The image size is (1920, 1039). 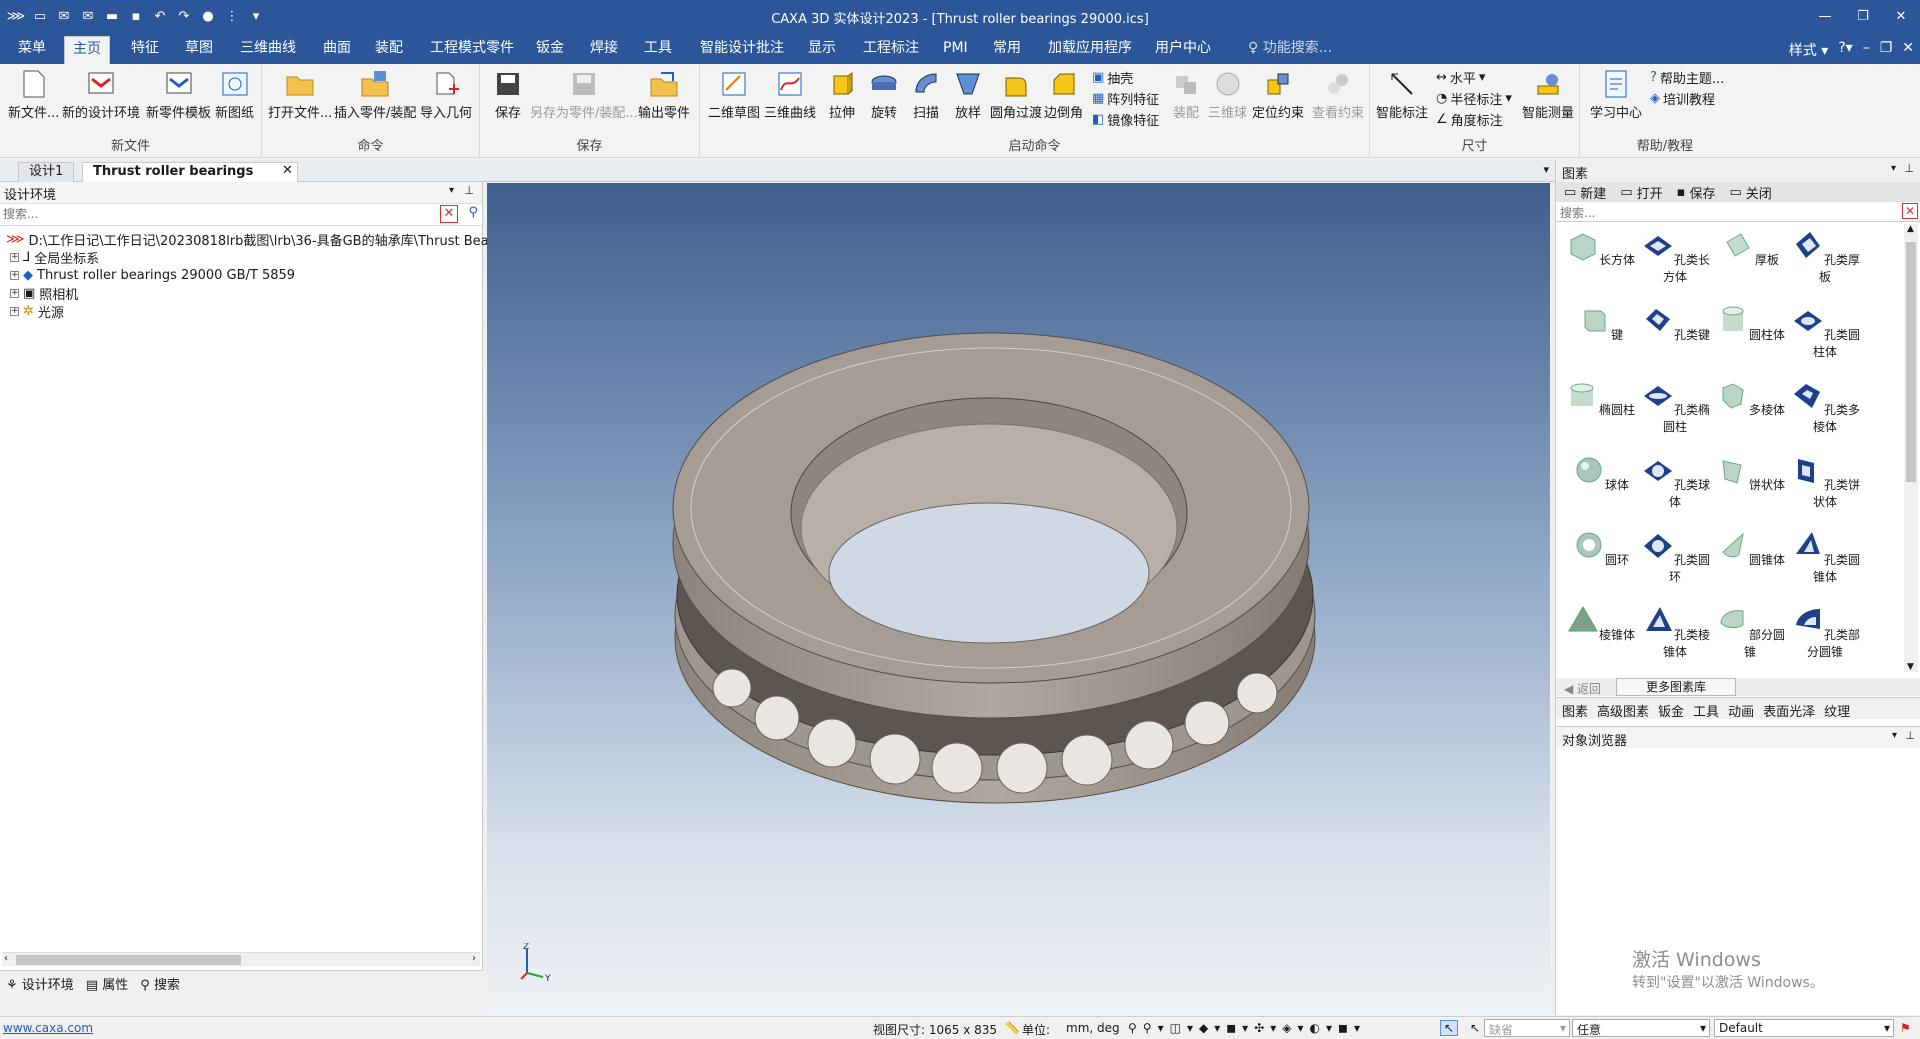 I want to click on element-hole-cone: 孔类圆锥体, so click(x=1825, y=556).